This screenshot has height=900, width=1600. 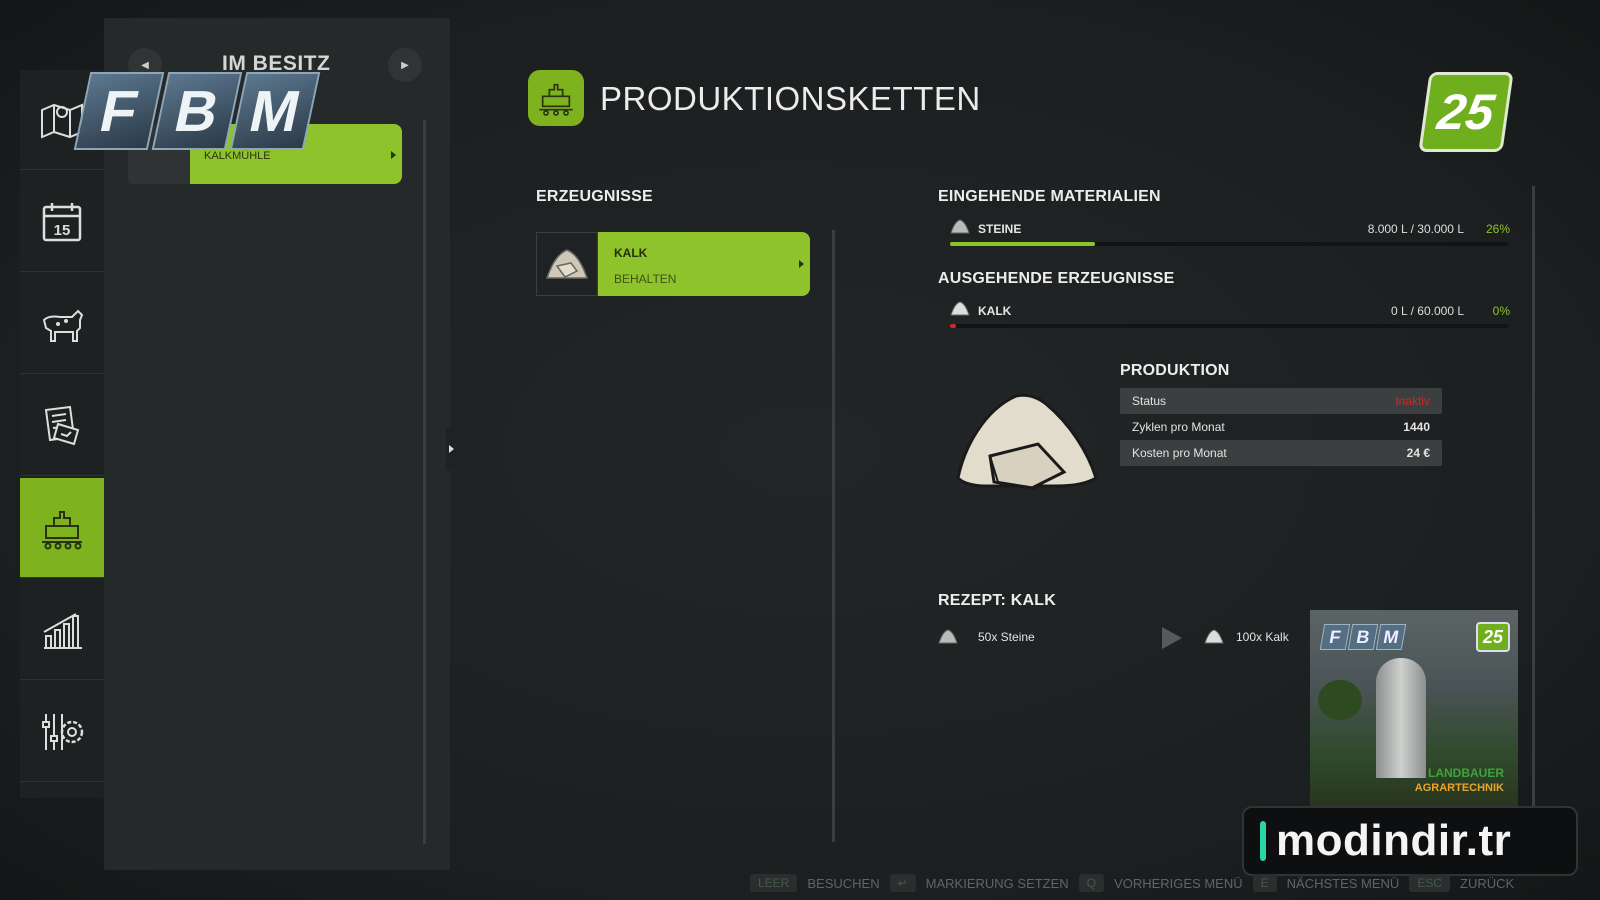 I want to click on fbm-mini-logo: F B M, so click(x=1363, y=637).